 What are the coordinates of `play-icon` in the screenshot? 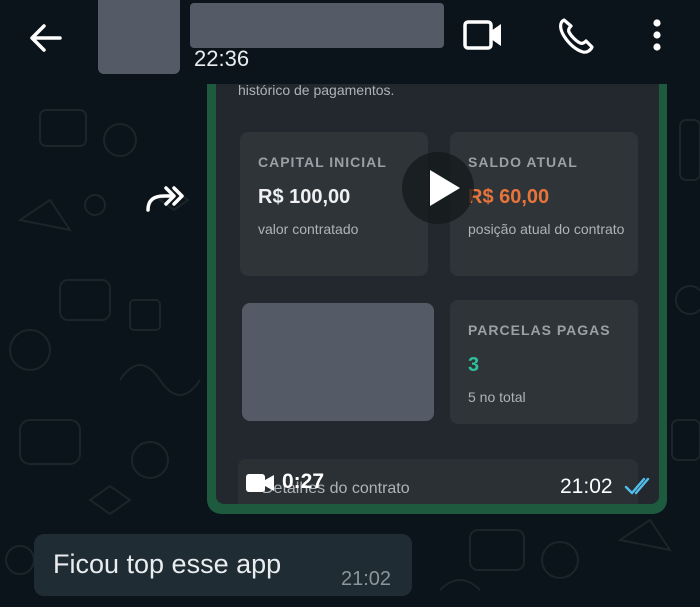 It's located at (445, 188).